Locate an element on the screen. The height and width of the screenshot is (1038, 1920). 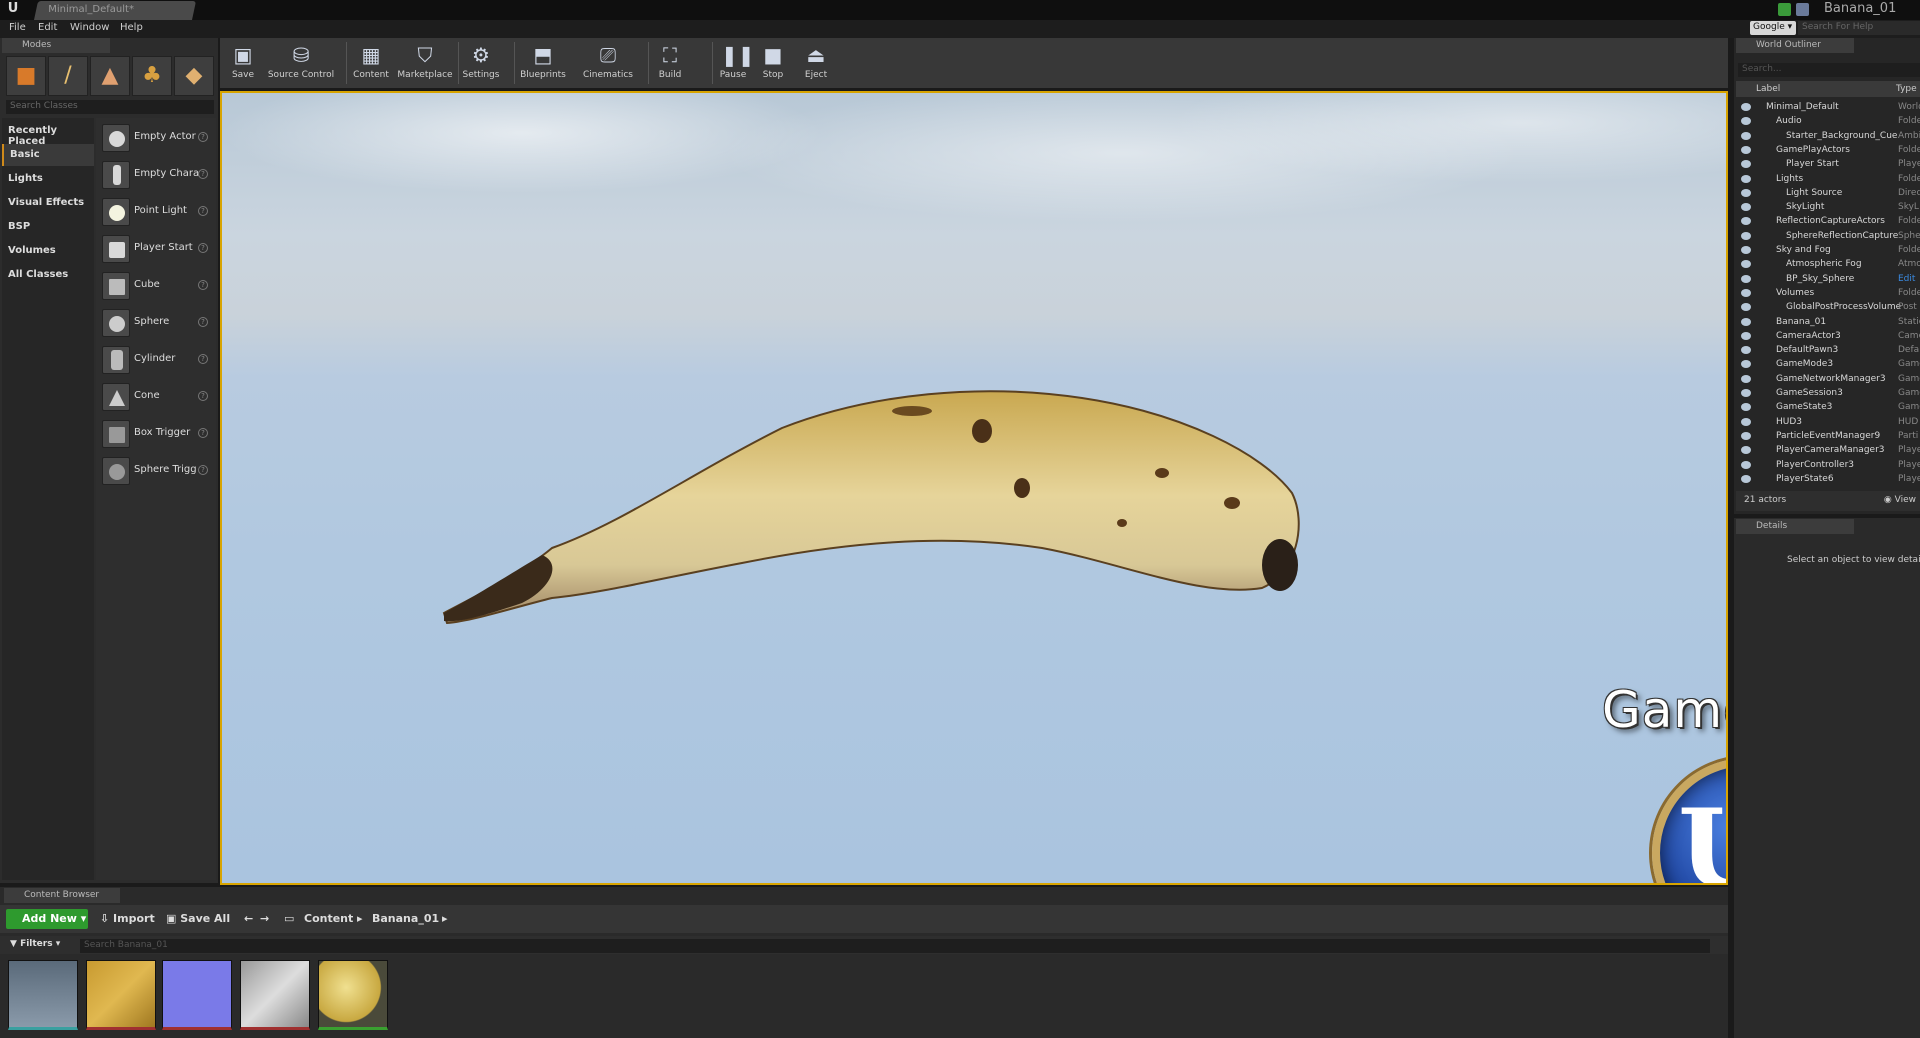
list-item: Empty Actor? is located at coordinates (157, 137).